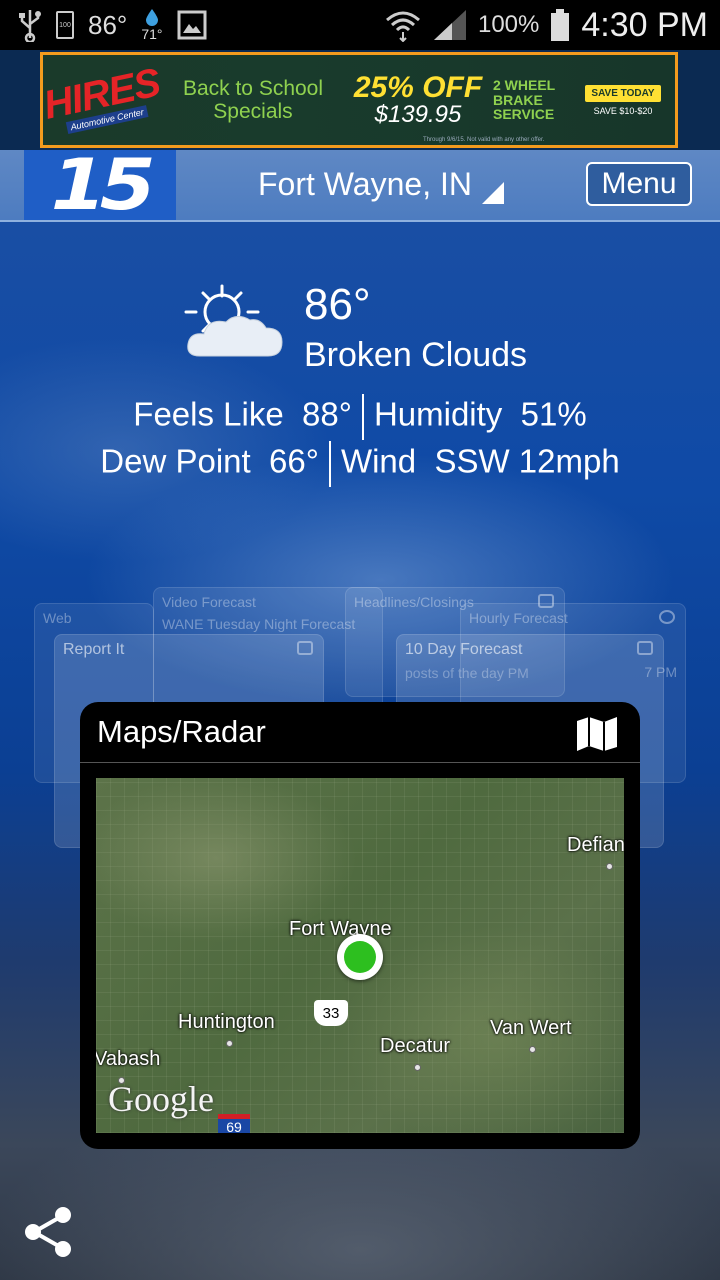 The image size is (720, 1280). What do you see at coordinates (378, 461) in the screenshot?
I see `wind-label: Wind` at bounding box center [378, 461].